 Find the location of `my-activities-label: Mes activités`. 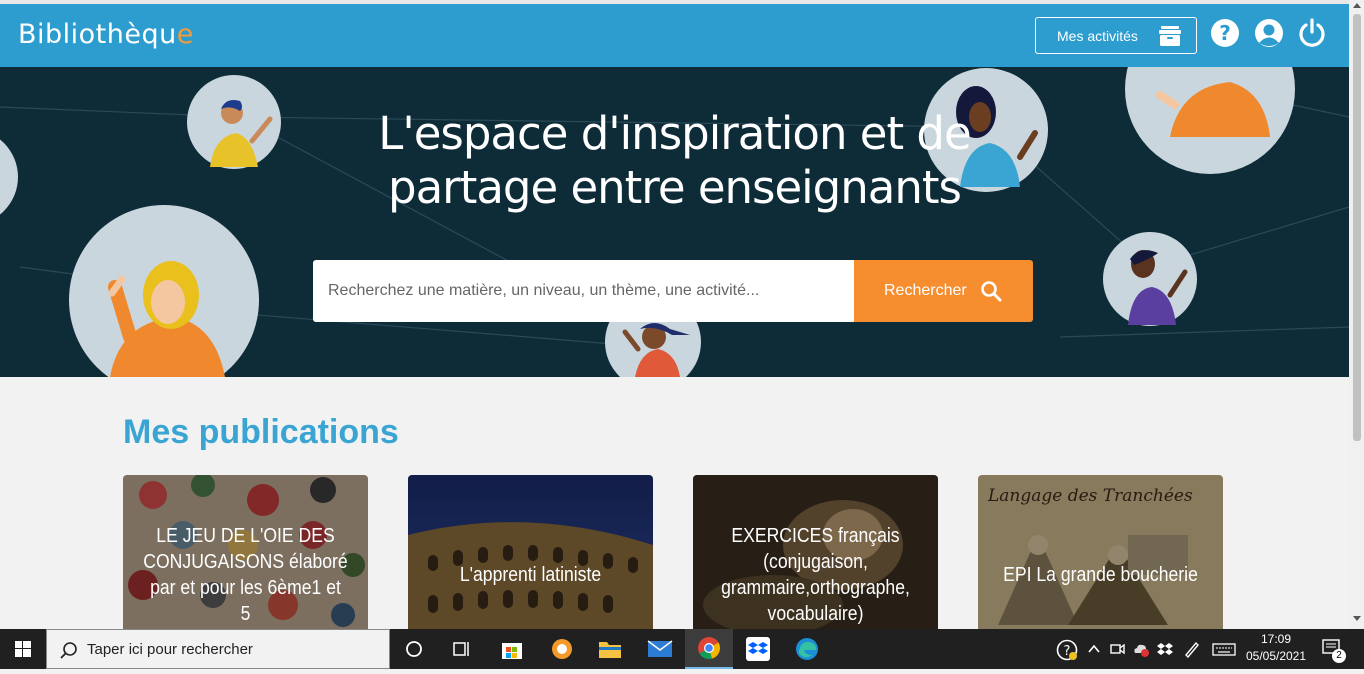

my-activities-label: Mes activités is located at coordinates (1097, 35).